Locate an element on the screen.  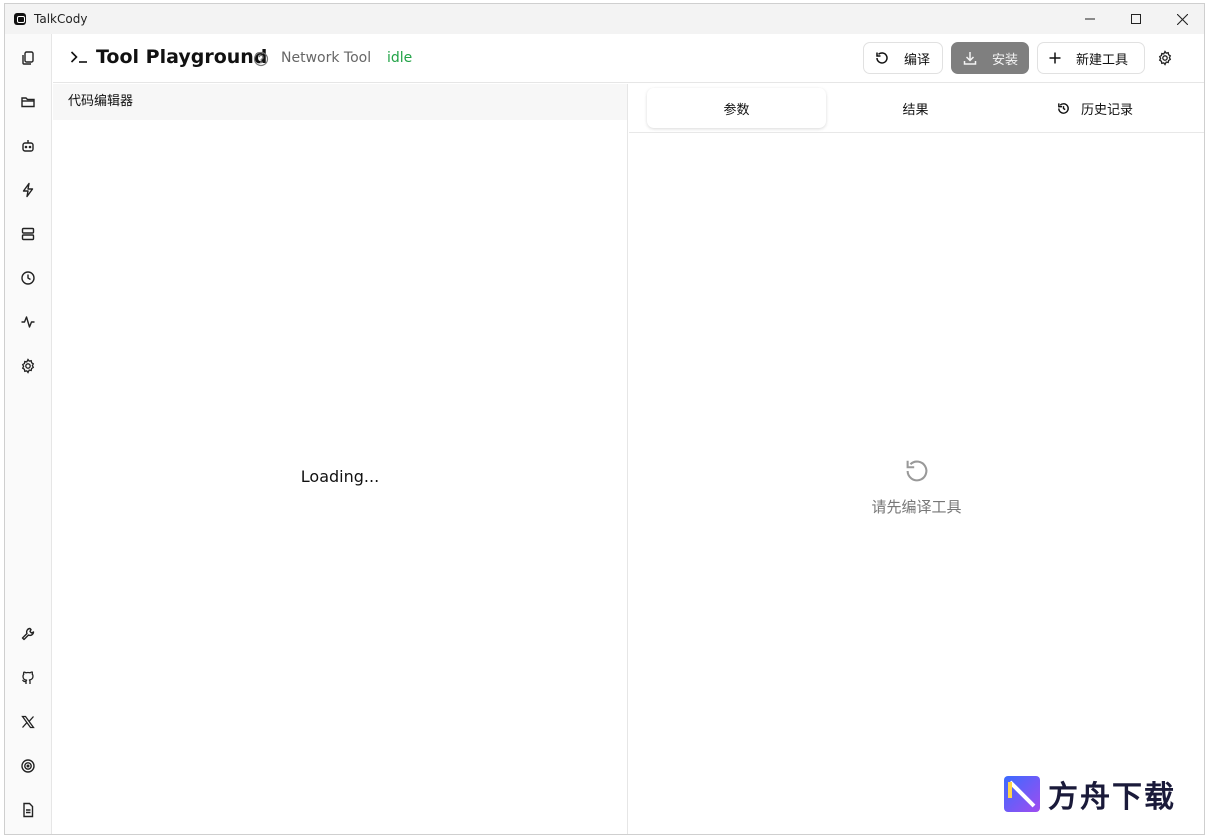
sidebar-item-files is located at coordinates (28, 102).